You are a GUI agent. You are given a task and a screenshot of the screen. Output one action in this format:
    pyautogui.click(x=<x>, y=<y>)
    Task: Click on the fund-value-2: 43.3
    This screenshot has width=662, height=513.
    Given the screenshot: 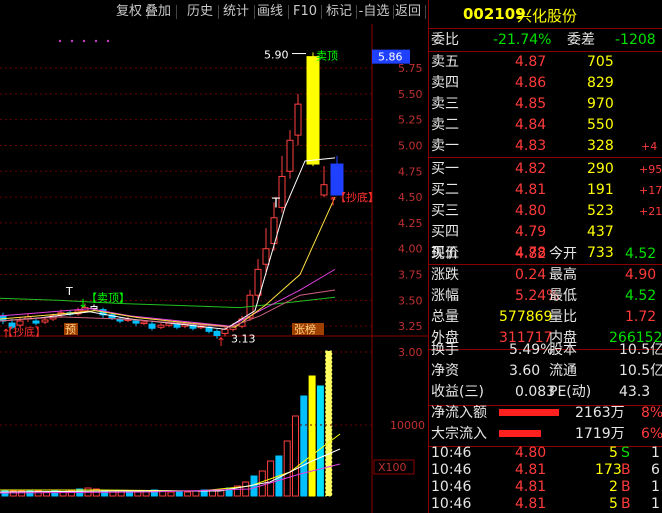 What is the action you would take?
    pyautogui.click(x=635, y=392)
    